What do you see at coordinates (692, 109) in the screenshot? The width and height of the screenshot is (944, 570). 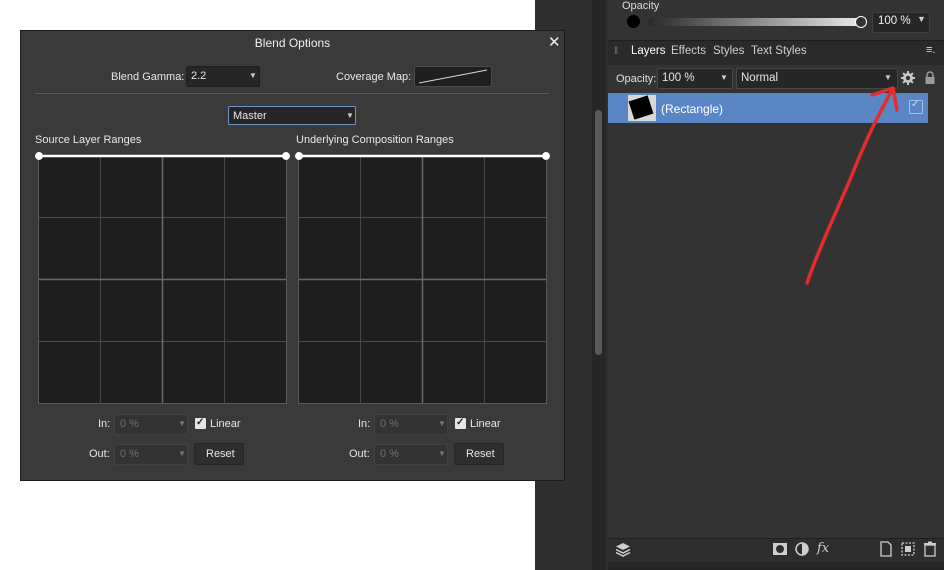 I see `layer-name: (Rectangle)` at bounding box center [692, 109].